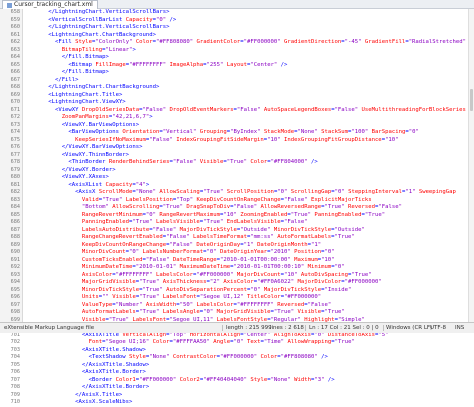 Image resolution: width=474 pixels, height=407 pixels. Describe the element at coordinates (471, 165) in the screenshot. I see `vertical-scrollbar` at that location.